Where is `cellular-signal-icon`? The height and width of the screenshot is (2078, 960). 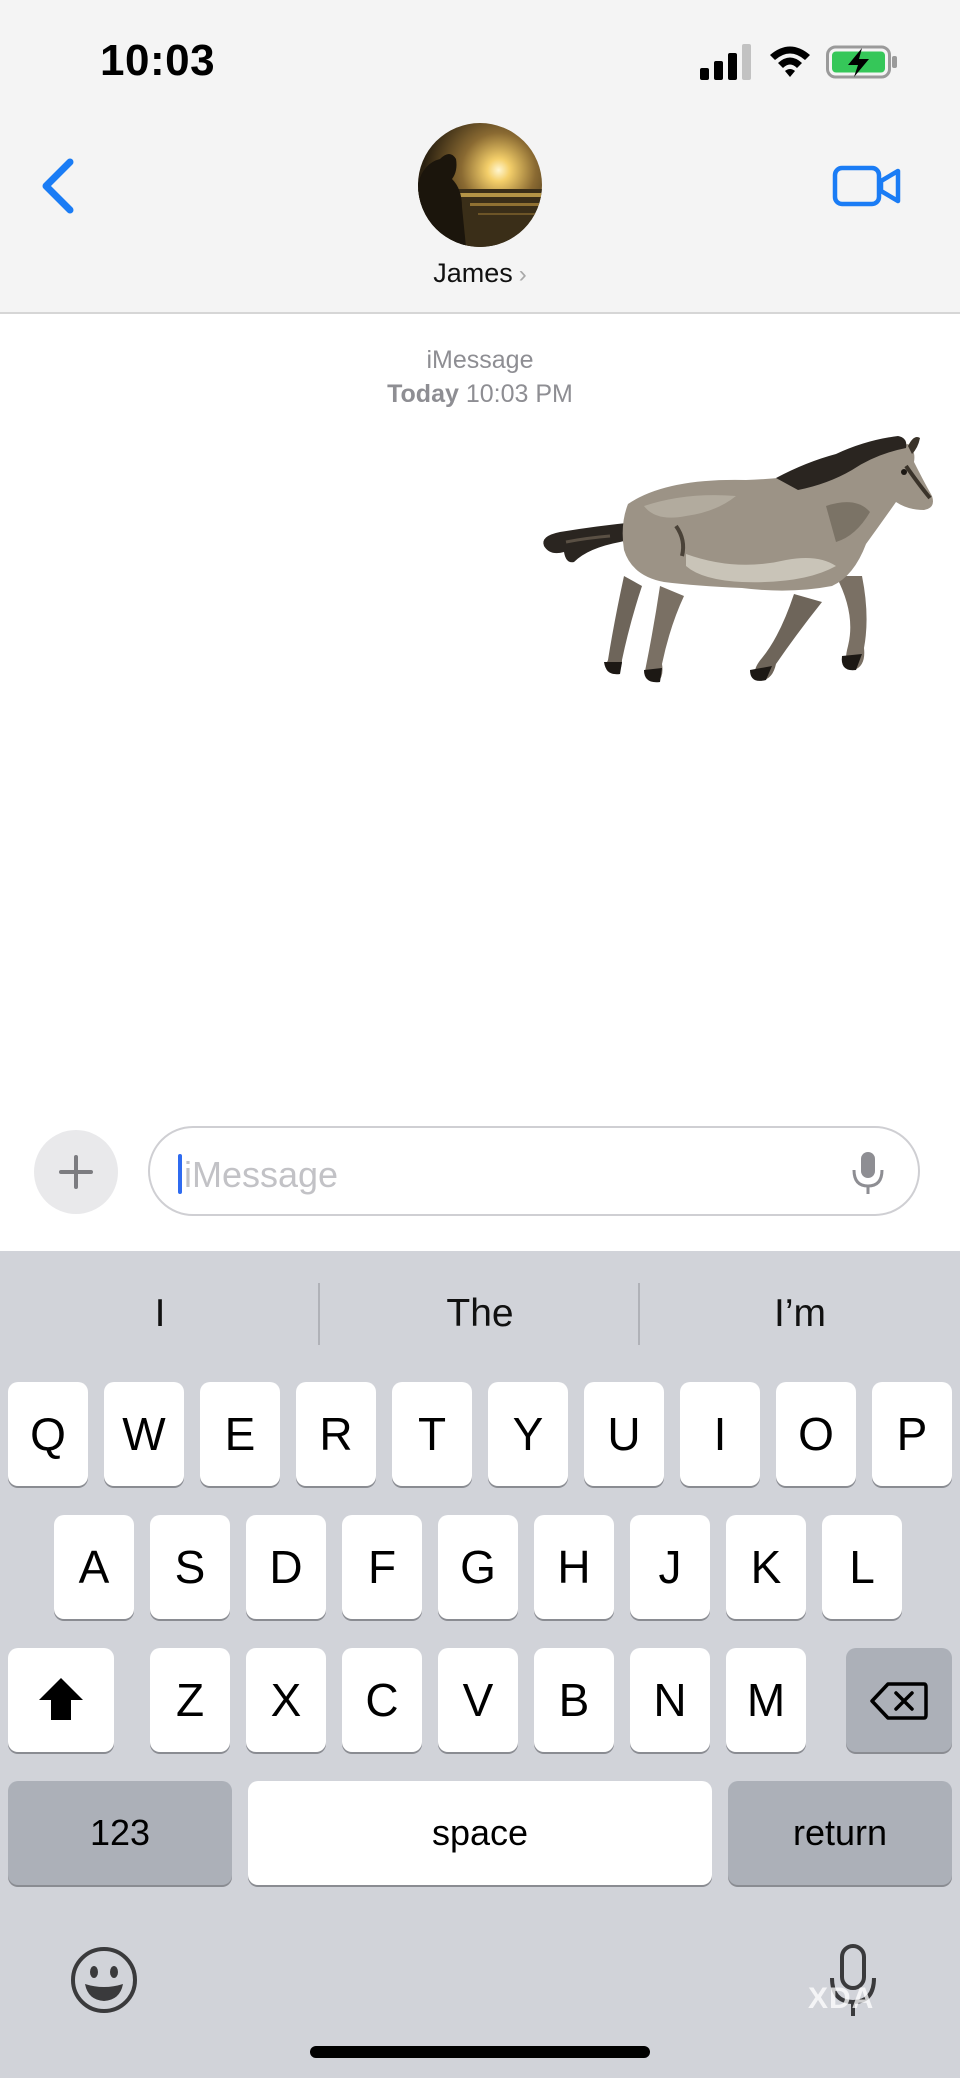 cellular-signal-icon is located at coordinates (725, 62).